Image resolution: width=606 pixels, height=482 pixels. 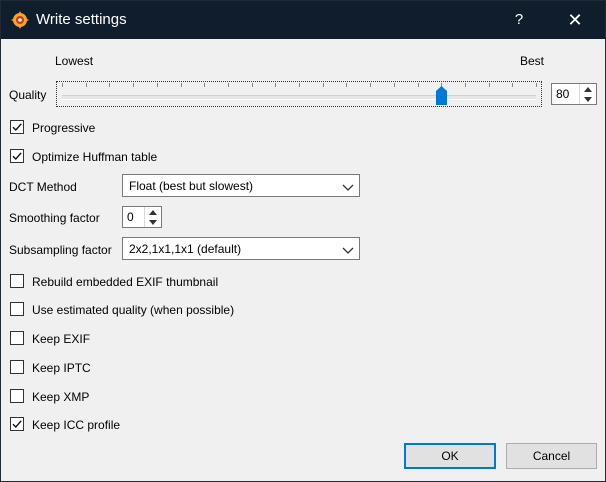 I want to click on progressive-checkbox, so click(x=17, y=127).